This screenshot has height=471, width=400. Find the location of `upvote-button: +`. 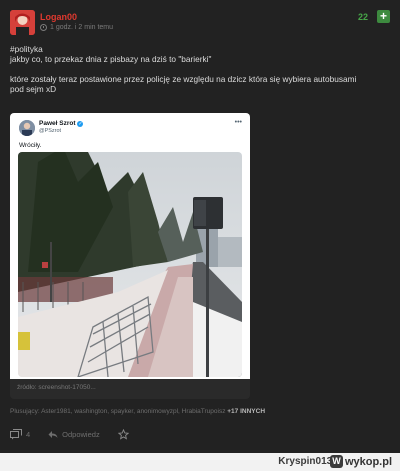

upvote-button: + is located at coordinates (383, 16).